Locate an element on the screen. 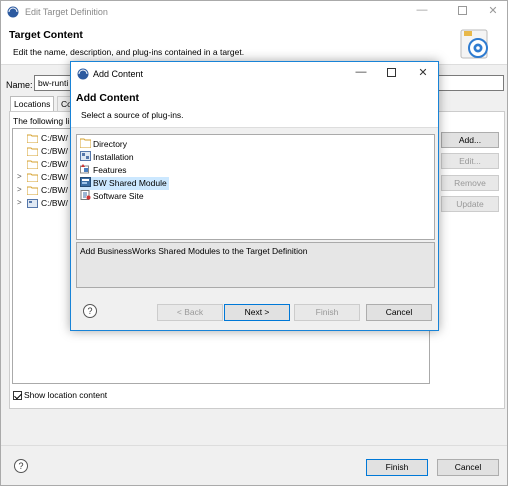 Image resolution: width=508 pixels, height=486 pixels. source-item-installation: Installation is located at coordinates (108, 157).